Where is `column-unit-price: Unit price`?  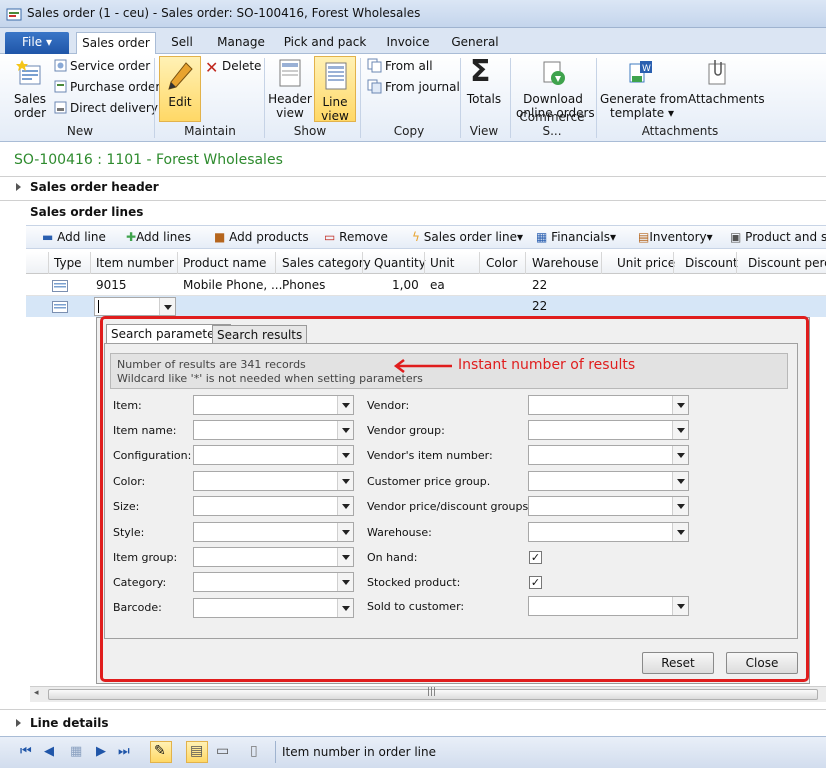
column-unit-price: Unit price is located at coordinates (646, 263).